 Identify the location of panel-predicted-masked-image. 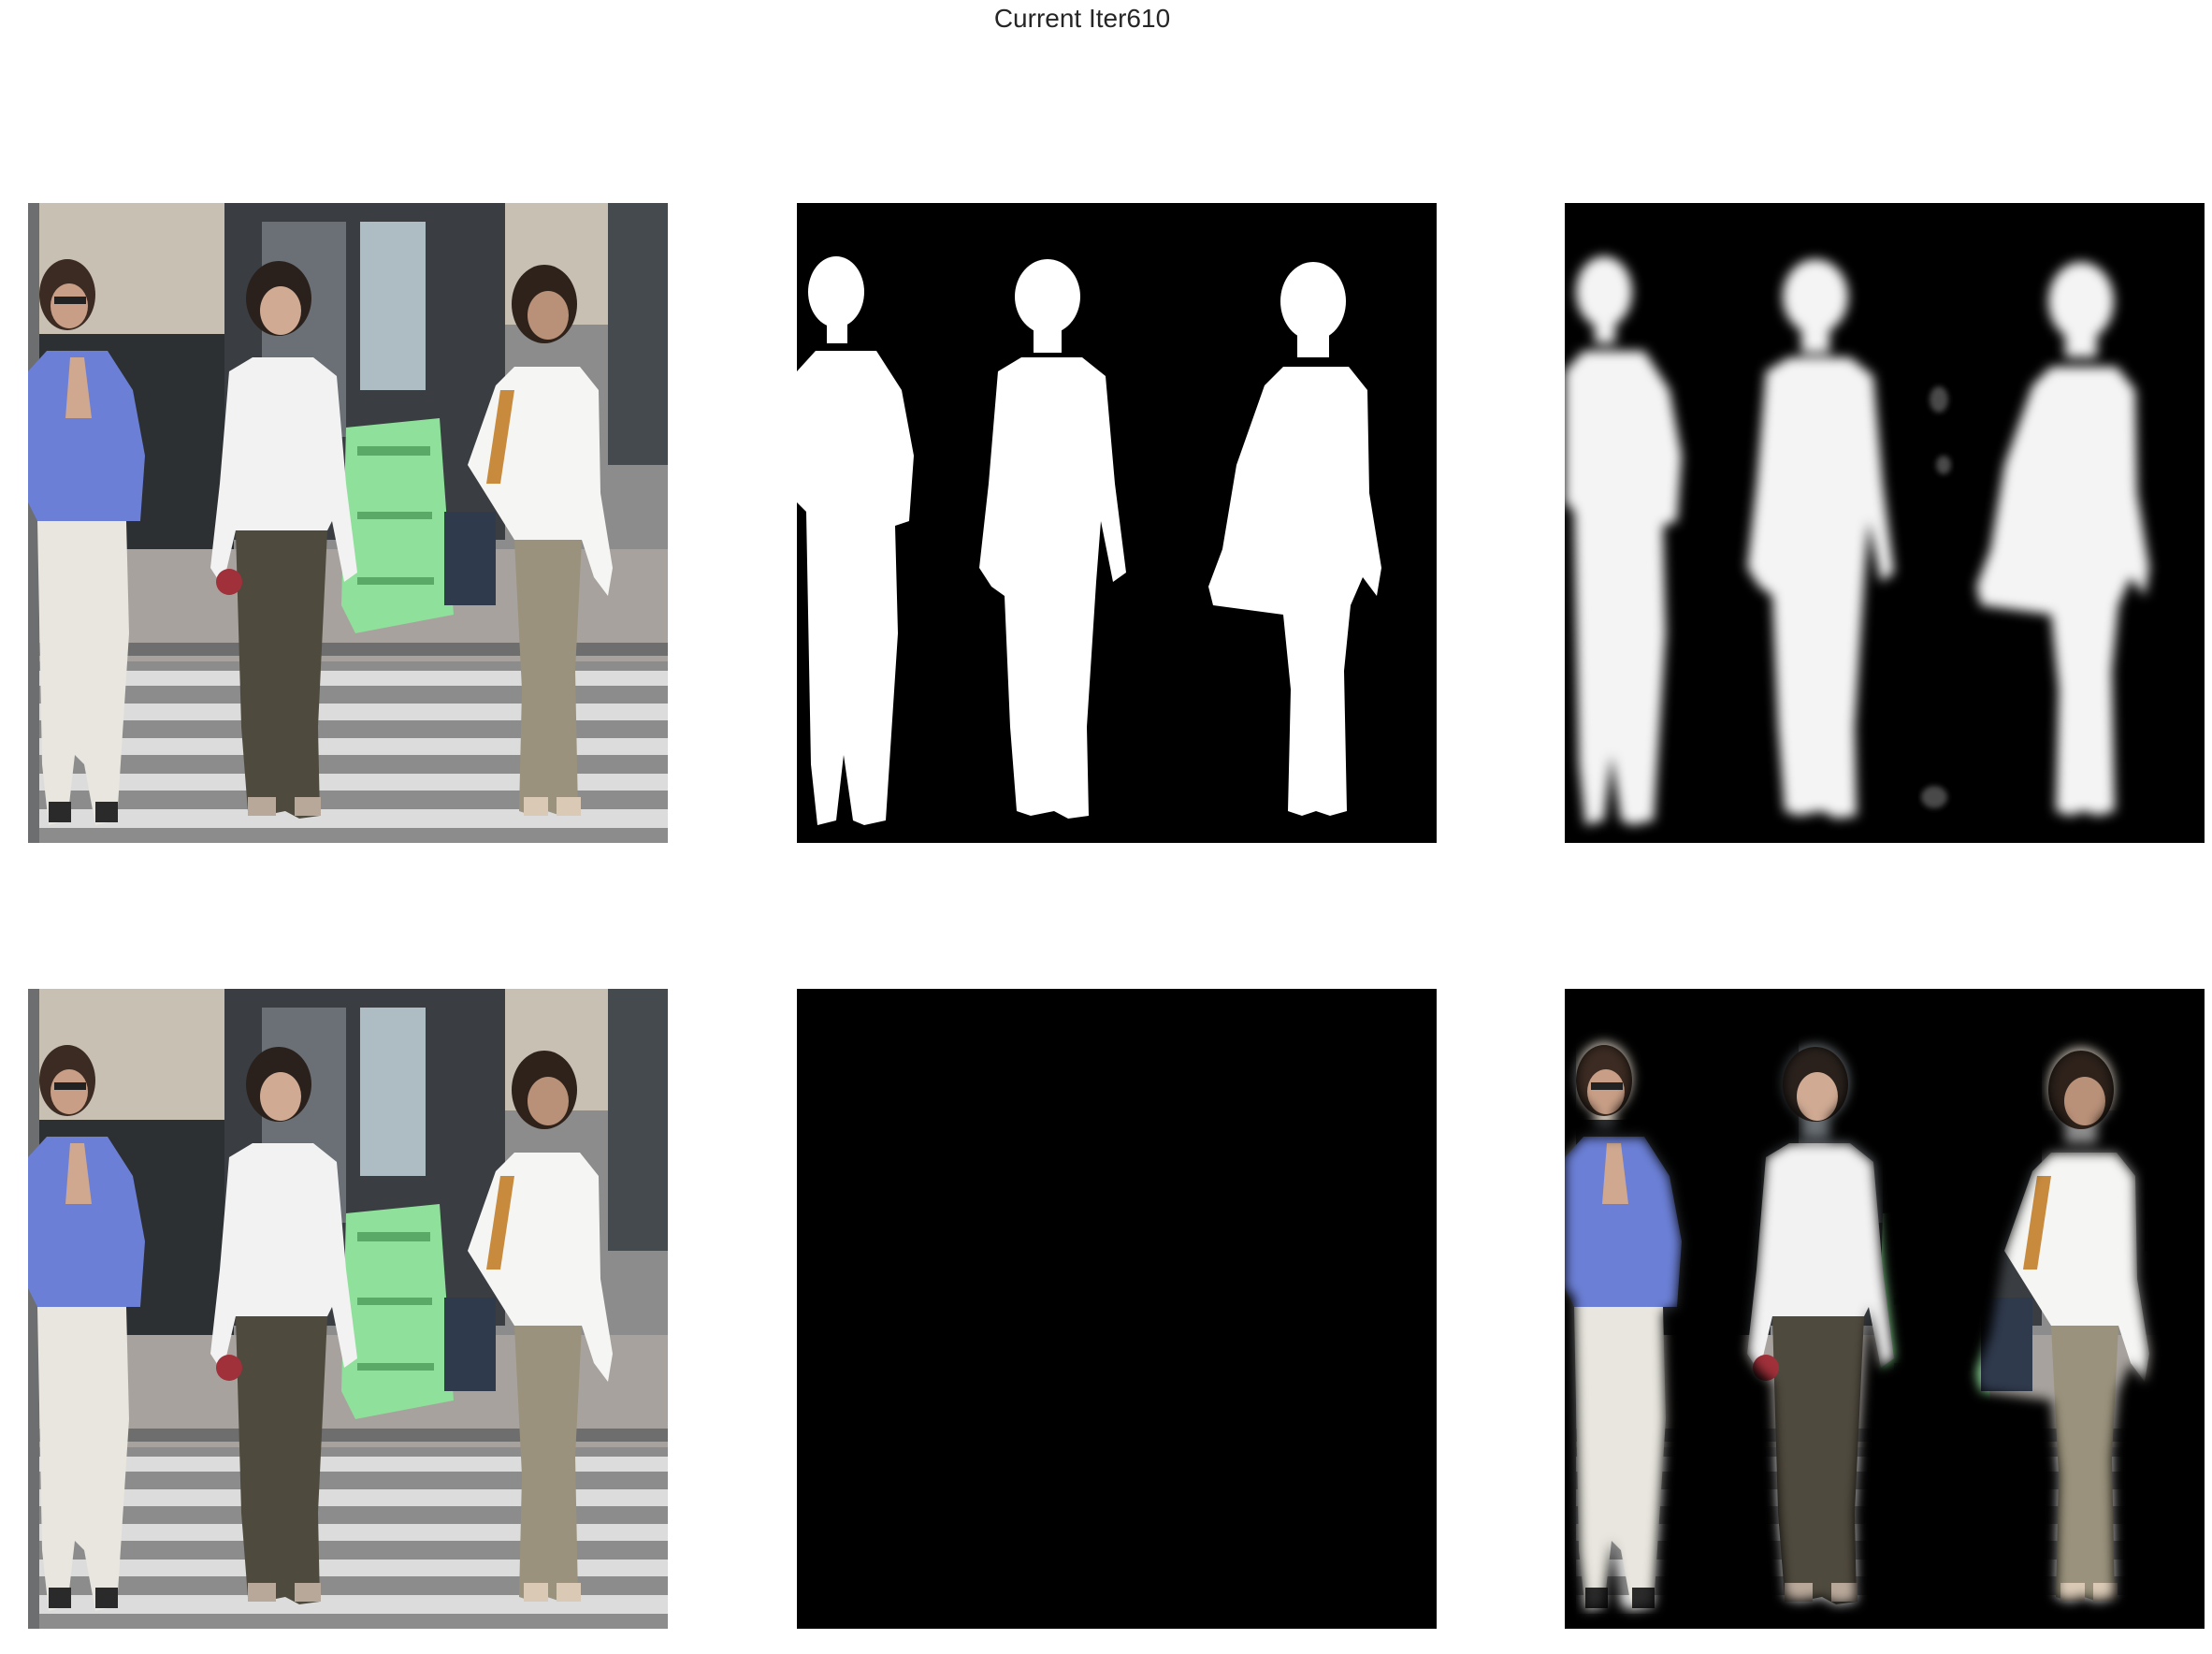
(1885, 1309).